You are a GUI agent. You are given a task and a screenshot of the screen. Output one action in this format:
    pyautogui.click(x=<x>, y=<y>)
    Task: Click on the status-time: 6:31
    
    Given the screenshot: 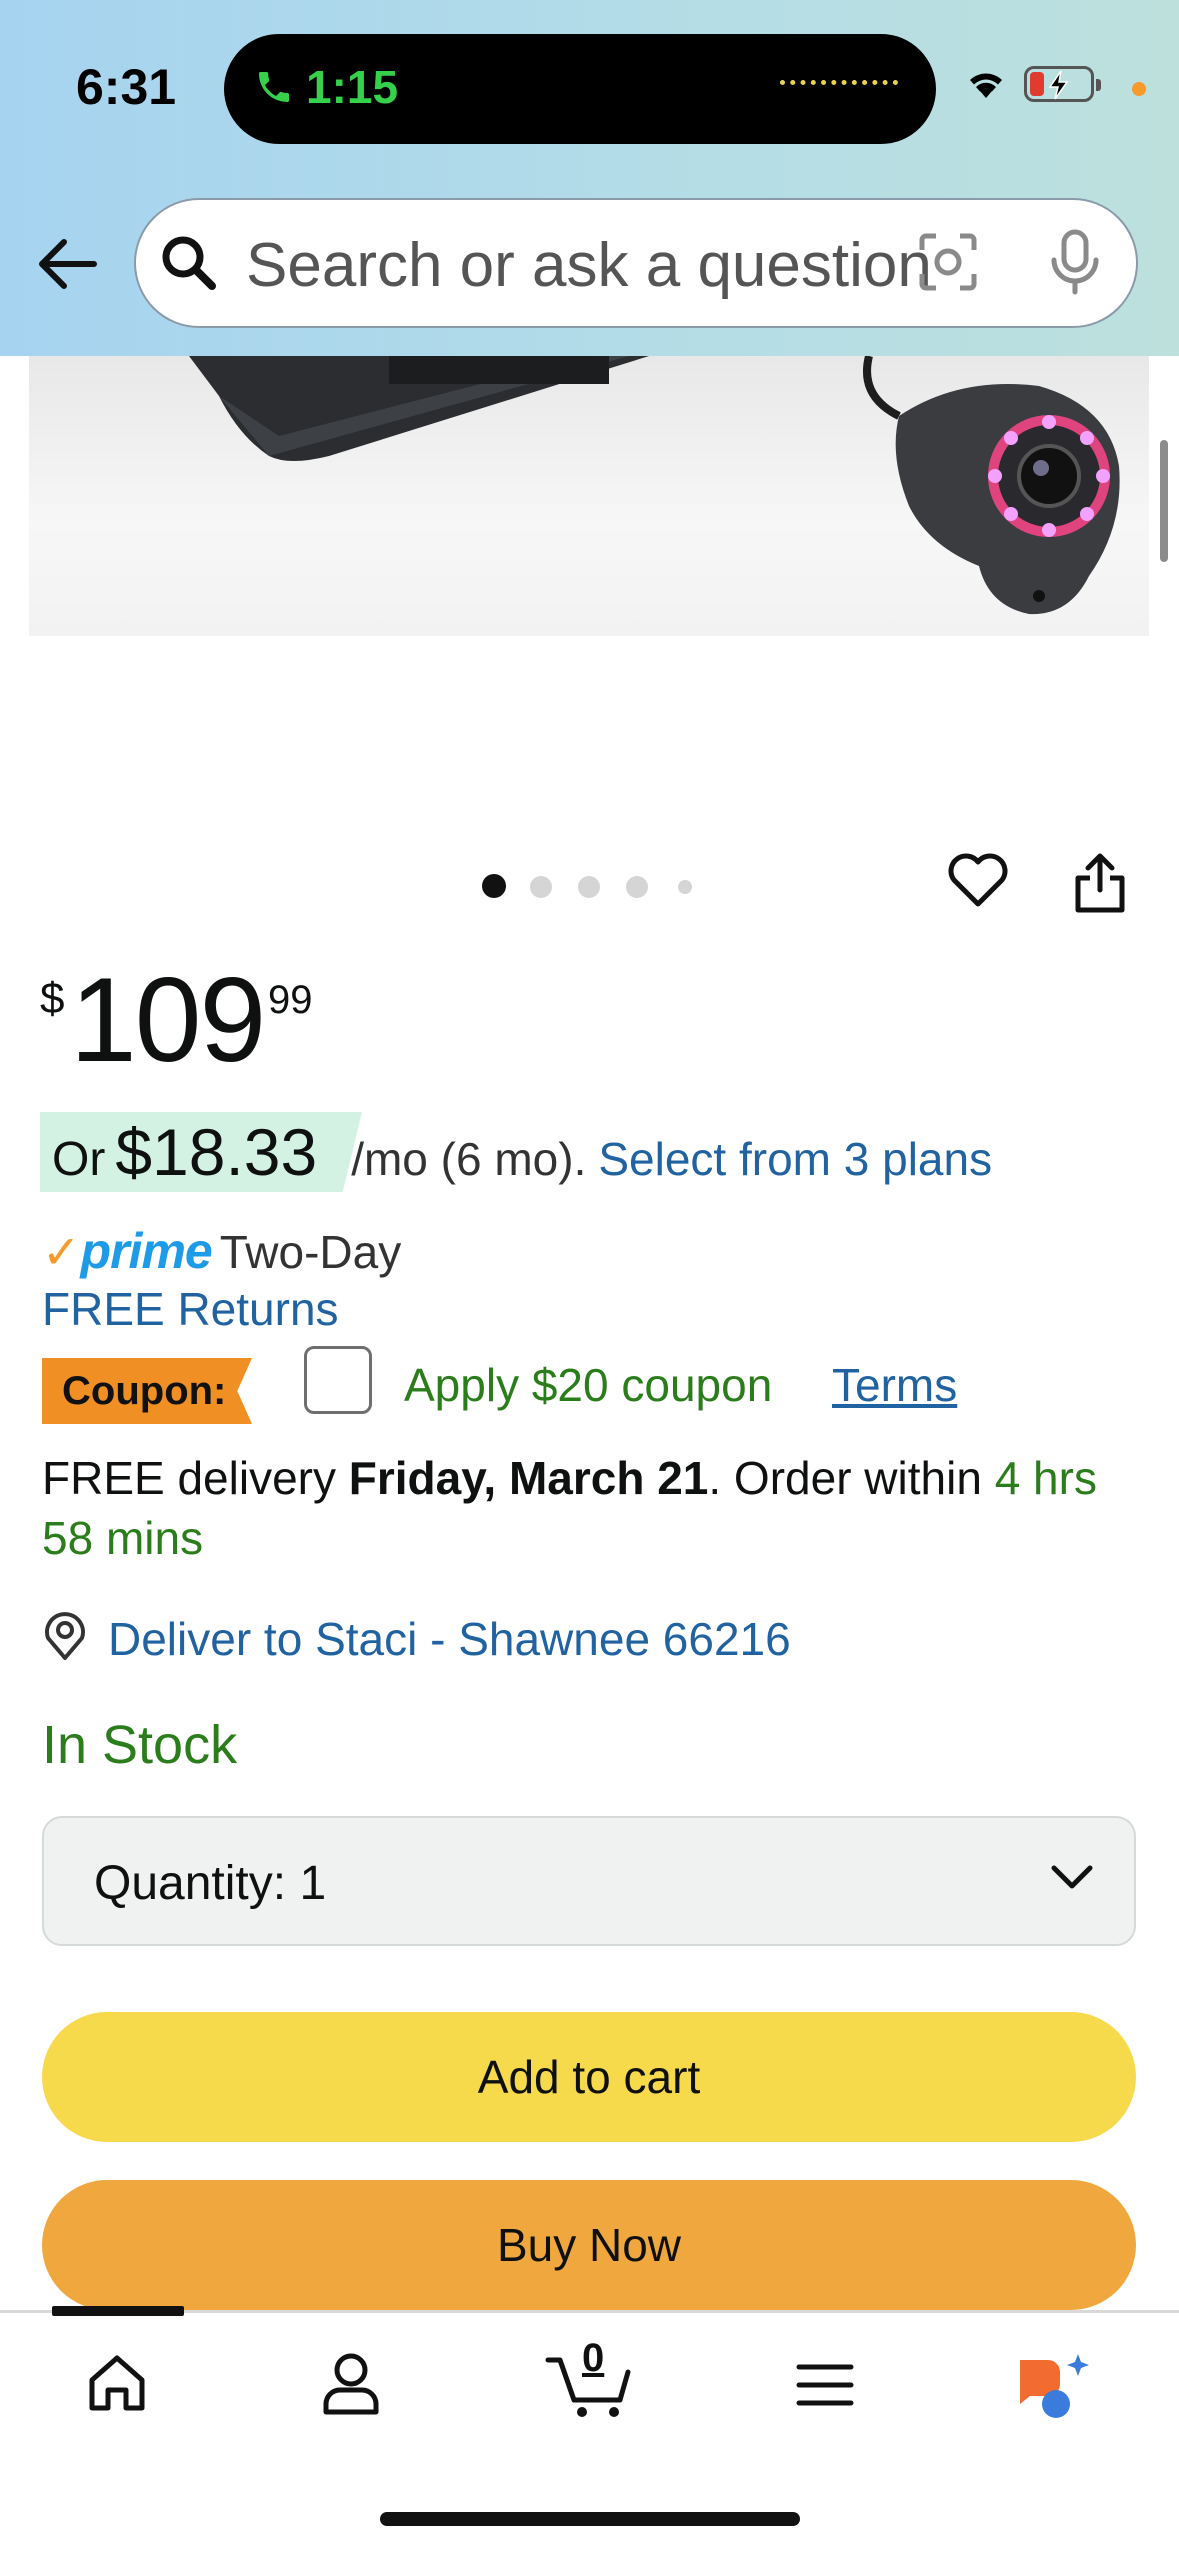 What is the action you would take?
    pyautogui.click(x=126, y=87)
    